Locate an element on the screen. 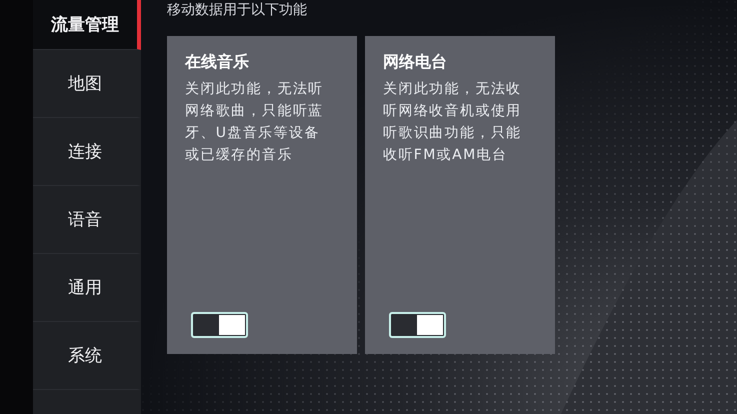 The height and width of the screenshot is (414, 737). card-title: 在线音乐 is located at coordinates (217, 62).